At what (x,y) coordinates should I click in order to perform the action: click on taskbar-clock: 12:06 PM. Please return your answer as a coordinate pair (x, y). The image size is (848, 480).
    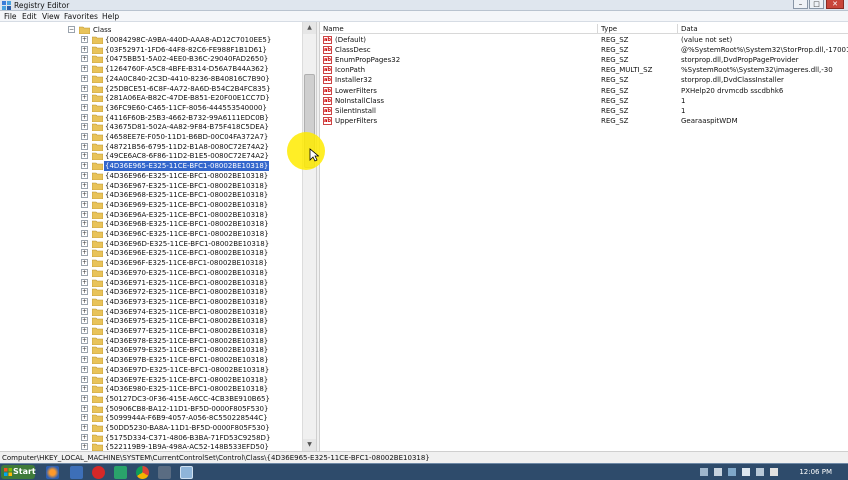
    Looking at the image, I should click on (815, 472).